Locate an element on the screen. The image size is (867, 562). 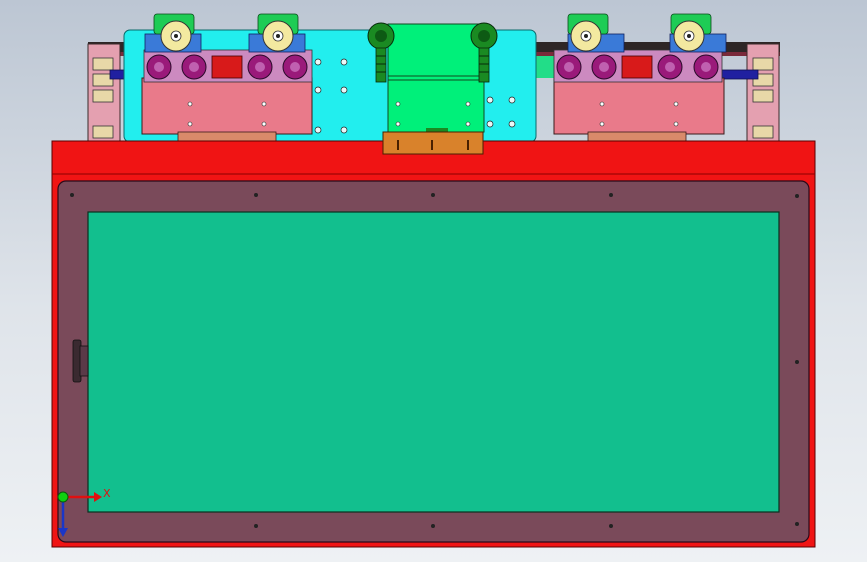
right-end-block is located at coordinates (763, 92).